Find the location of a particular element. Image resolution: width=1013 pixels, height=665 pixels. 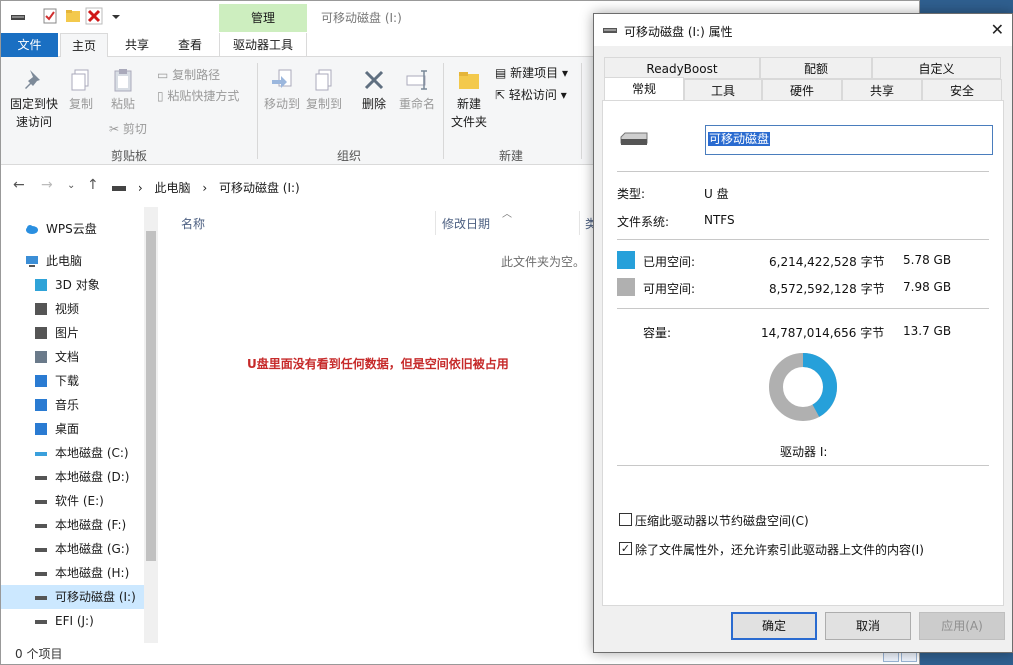

nav-label: 可移动磁盘 (I:) is located at coordinates (95, 597).